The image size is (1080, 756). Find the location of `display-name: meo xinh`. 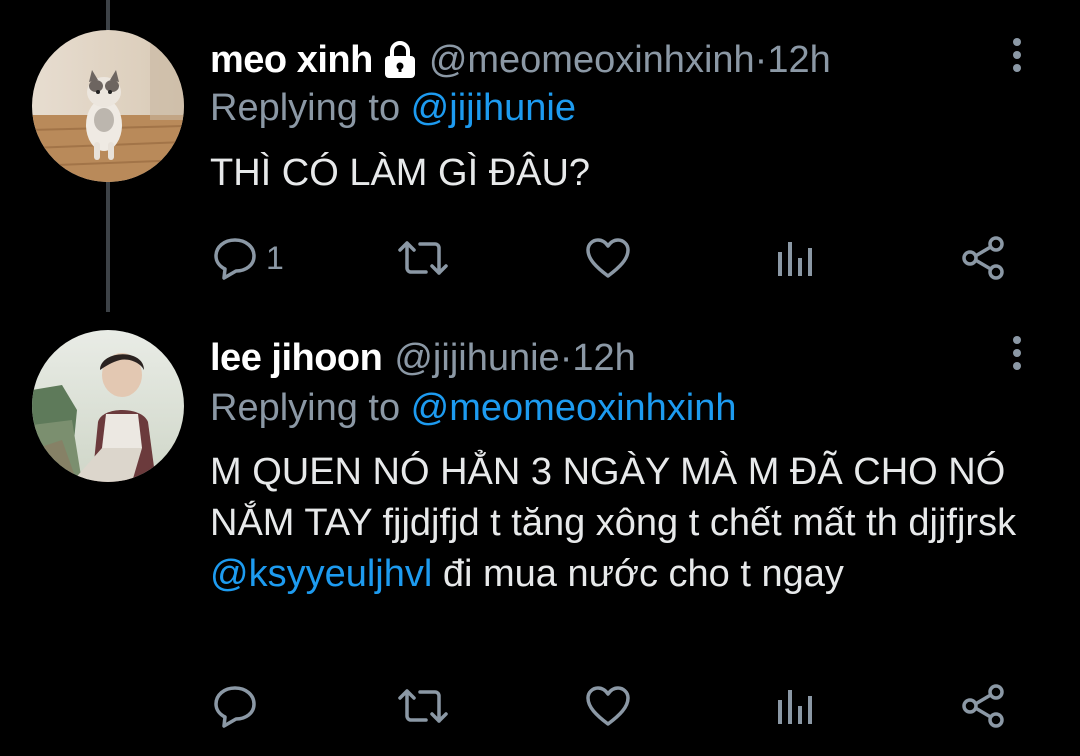

display-name: meo xinh is located at coordinates (291, 60).